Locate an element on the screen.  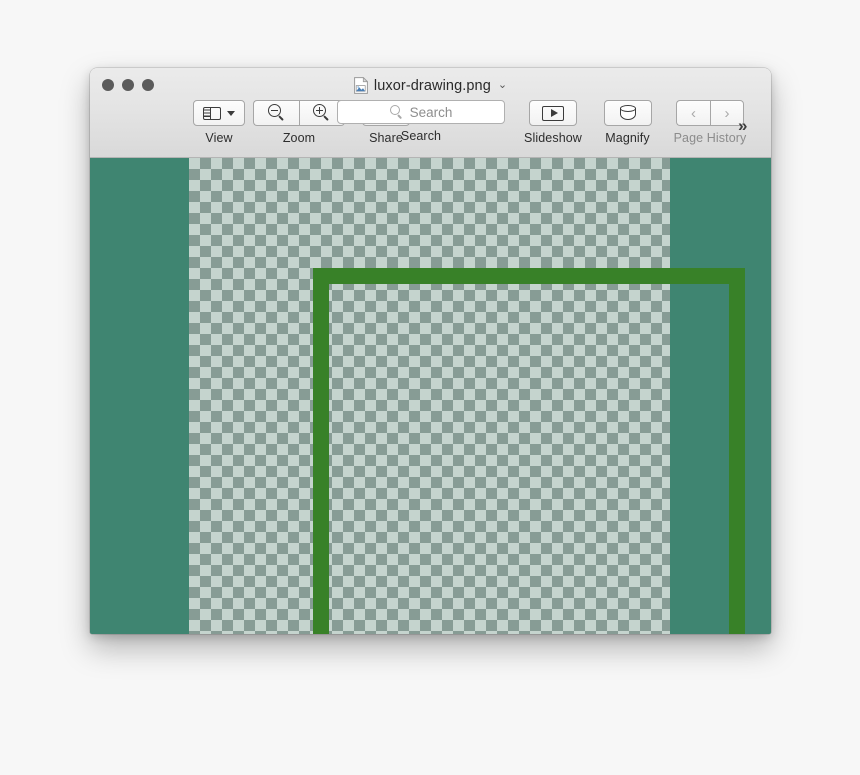
toolbar-label-slideshow: Slideshow is located at coordinates (553, 138).